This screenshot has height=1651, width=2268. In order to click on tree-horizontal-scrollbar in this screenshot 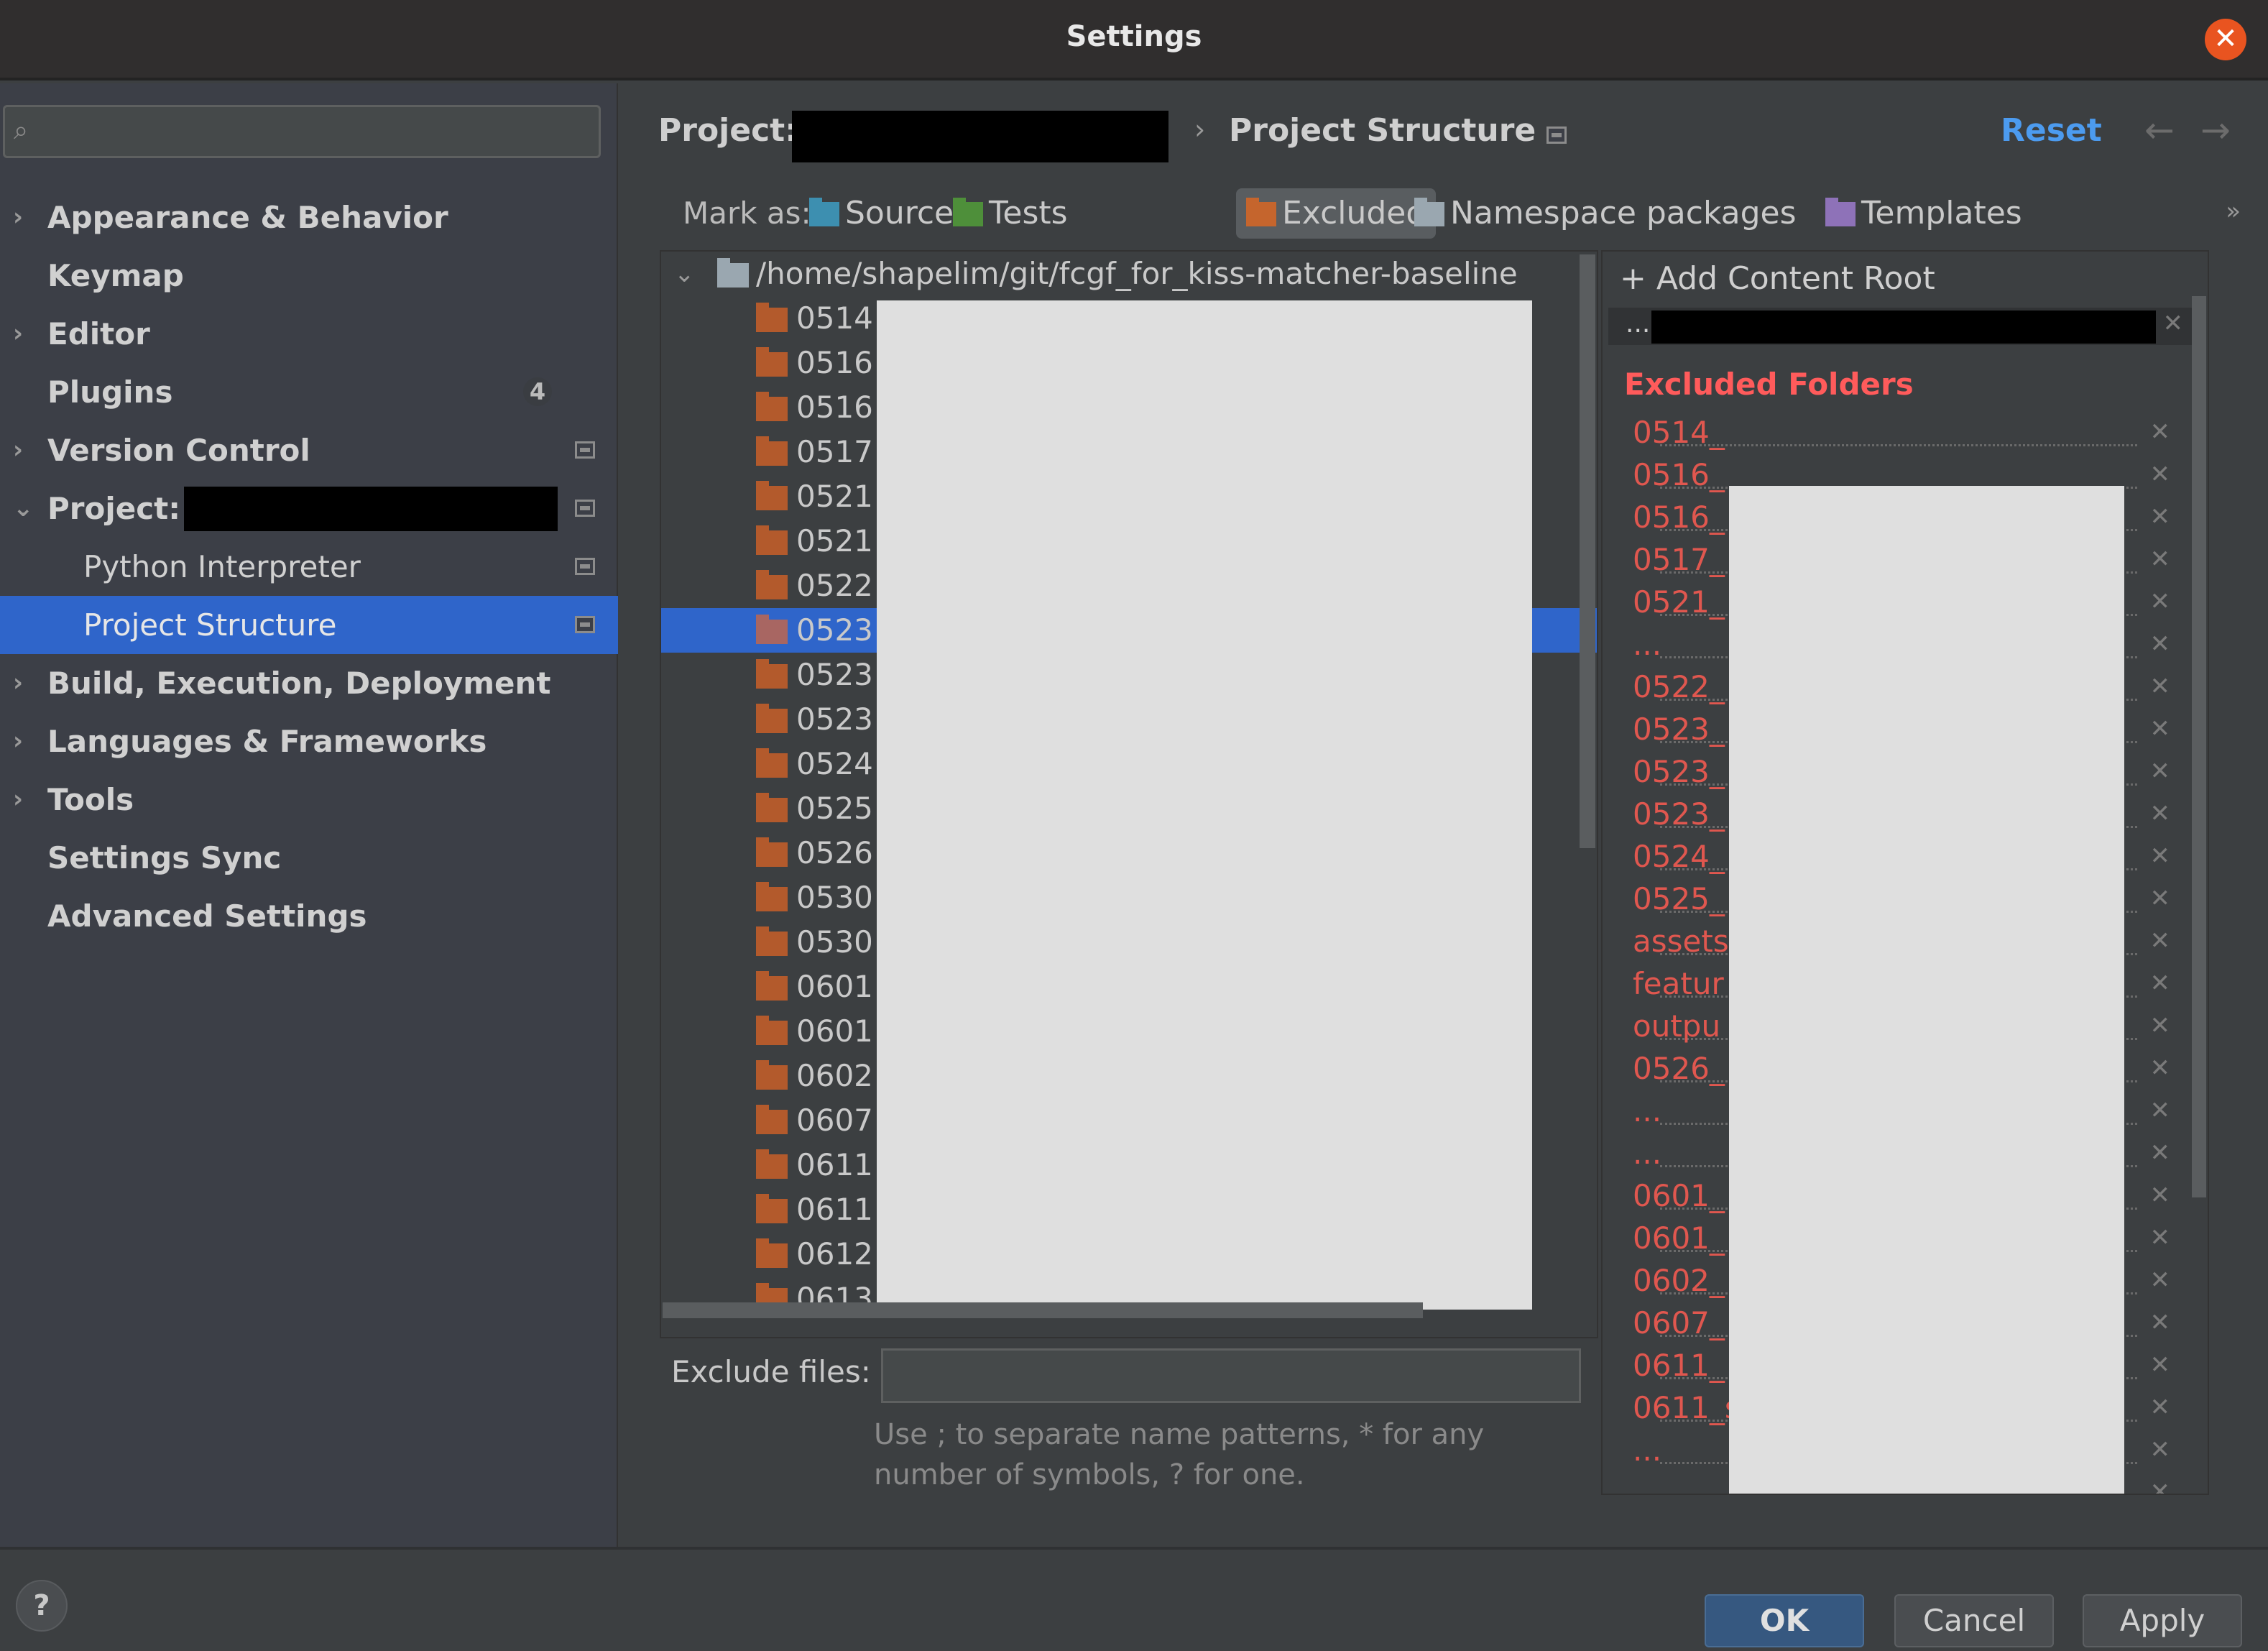, I will do `click(1043, 1310)`.